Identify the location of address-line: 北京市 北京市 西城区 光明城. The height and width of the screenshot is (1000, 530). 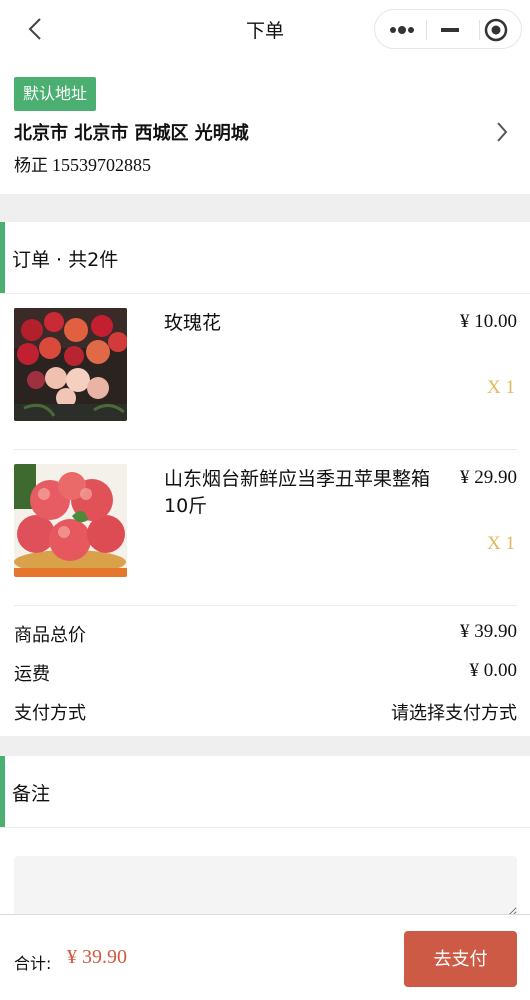
(131, 133).